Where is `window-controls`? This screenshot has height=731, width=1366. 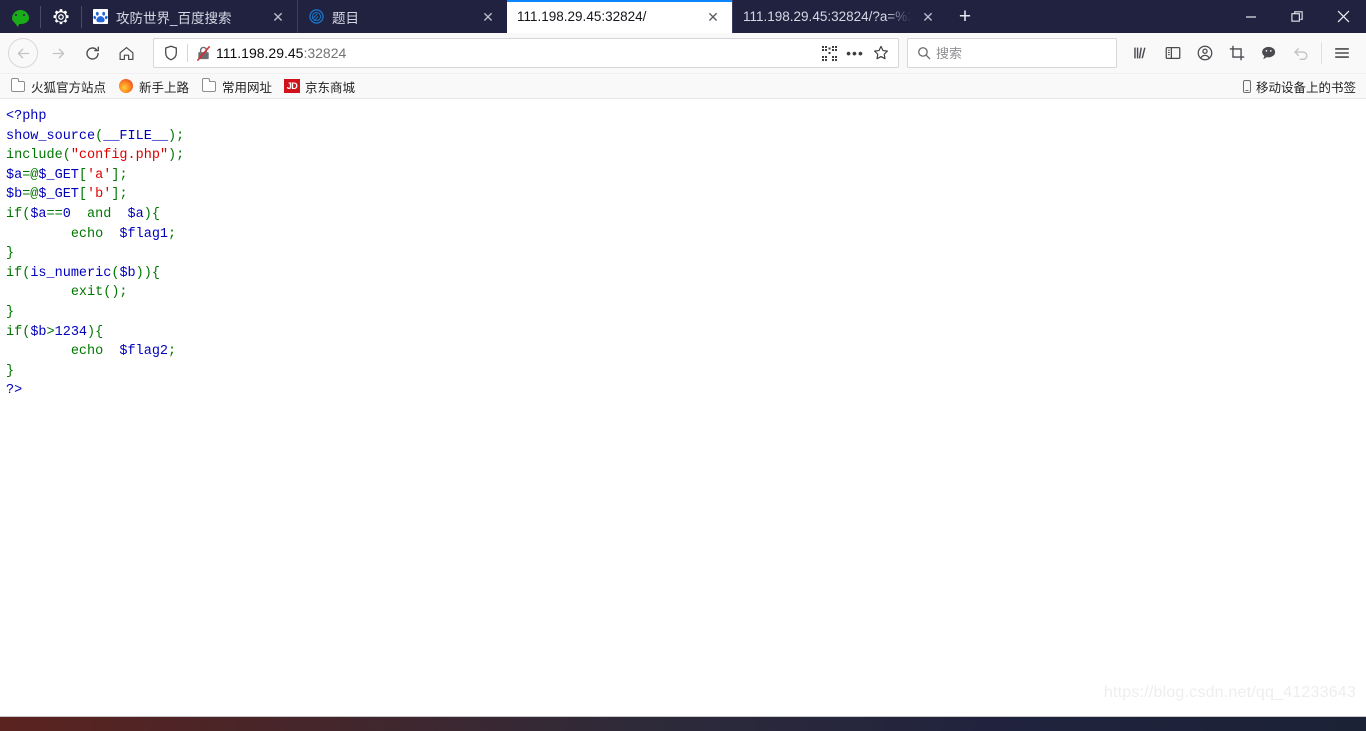
window-controls is located at coordinates (1297, 16).